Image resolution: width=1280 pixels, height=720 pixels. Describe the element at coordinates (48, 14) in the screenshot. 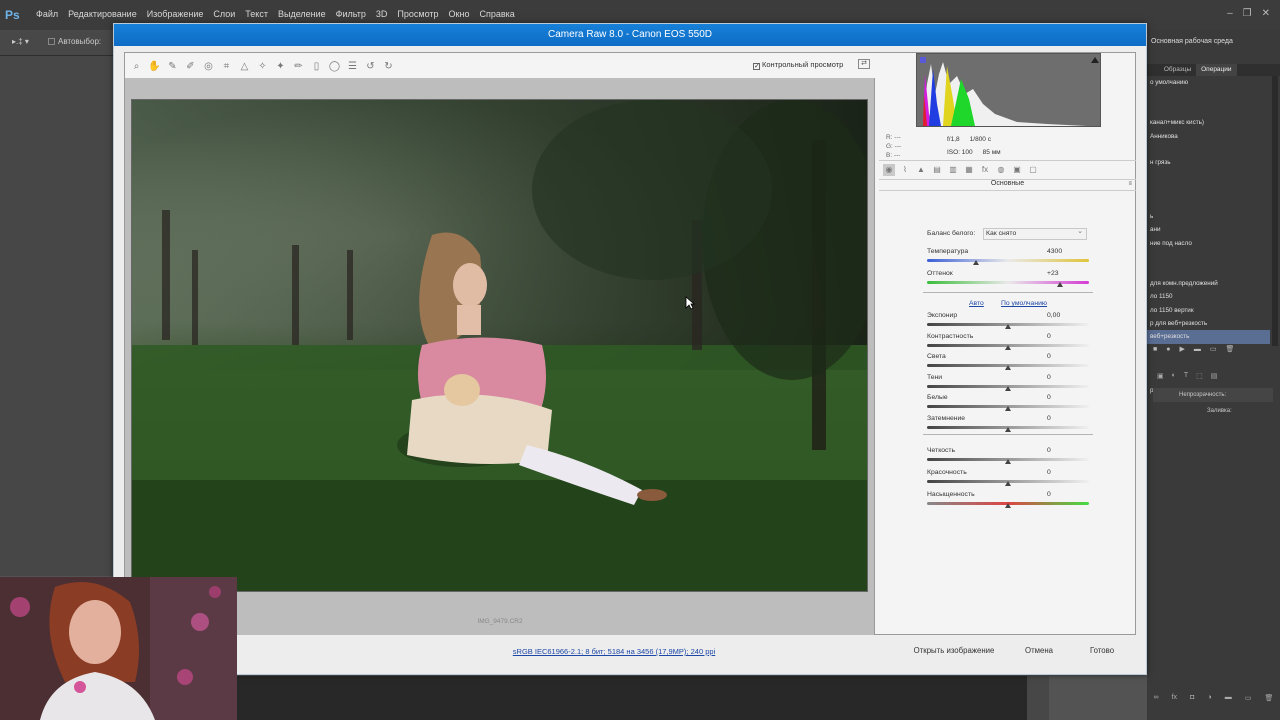

I see `menu-file: Файл` at that location.